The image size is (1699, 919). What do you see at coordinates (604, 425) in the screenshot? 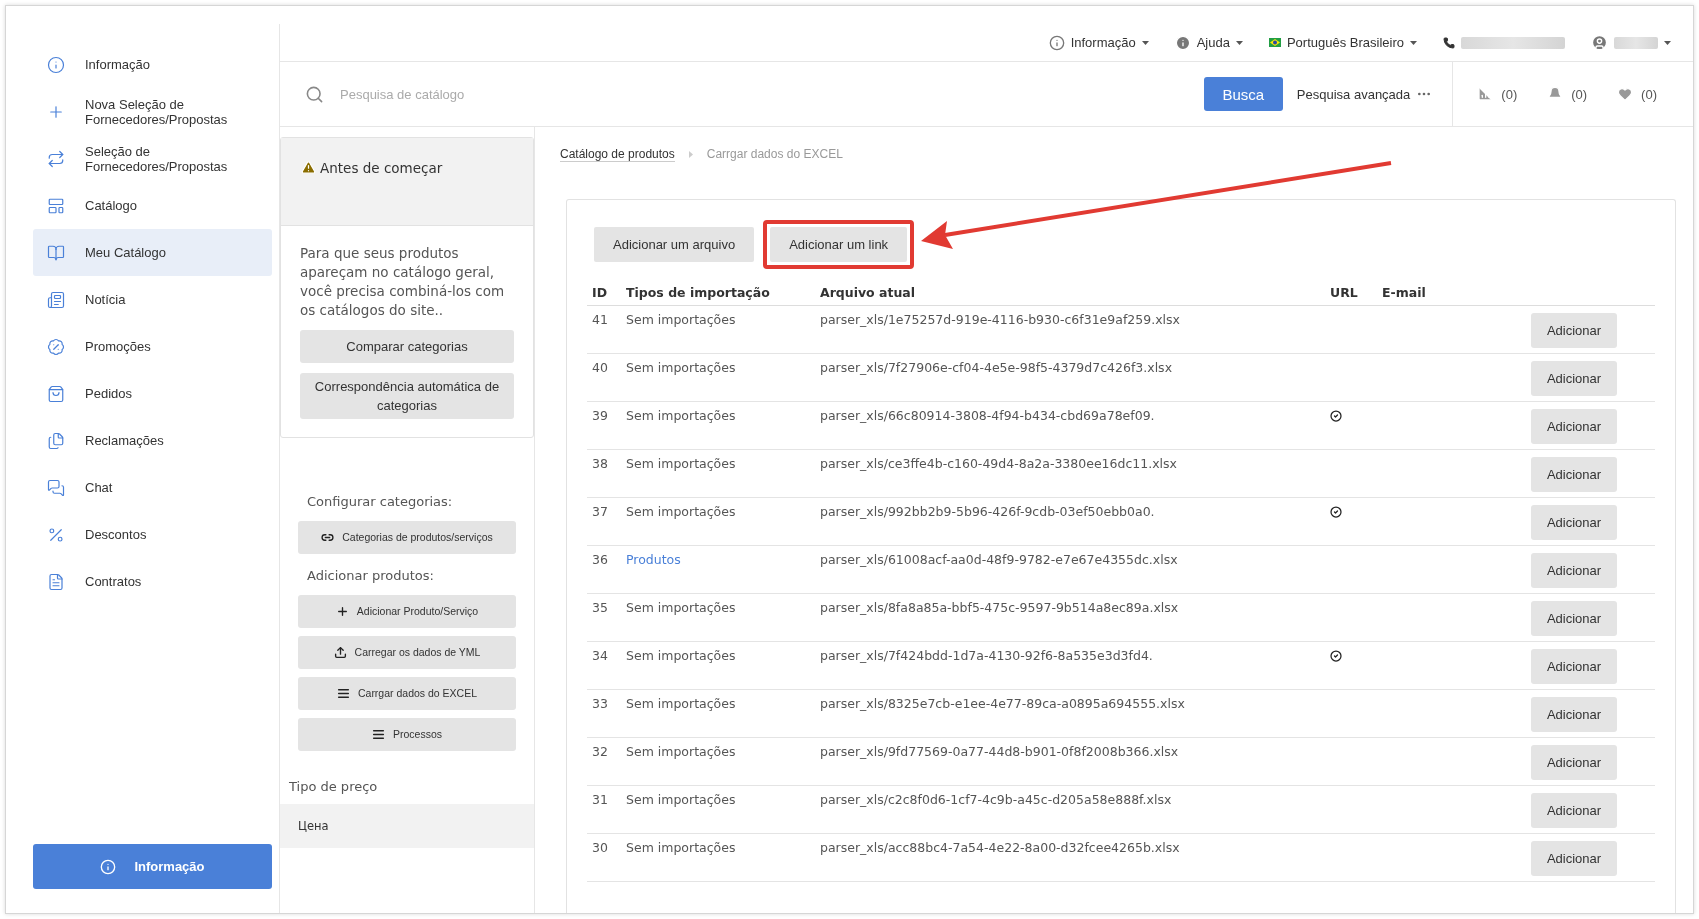
I see `table-cell: 39` at bounding box center [604, 425].